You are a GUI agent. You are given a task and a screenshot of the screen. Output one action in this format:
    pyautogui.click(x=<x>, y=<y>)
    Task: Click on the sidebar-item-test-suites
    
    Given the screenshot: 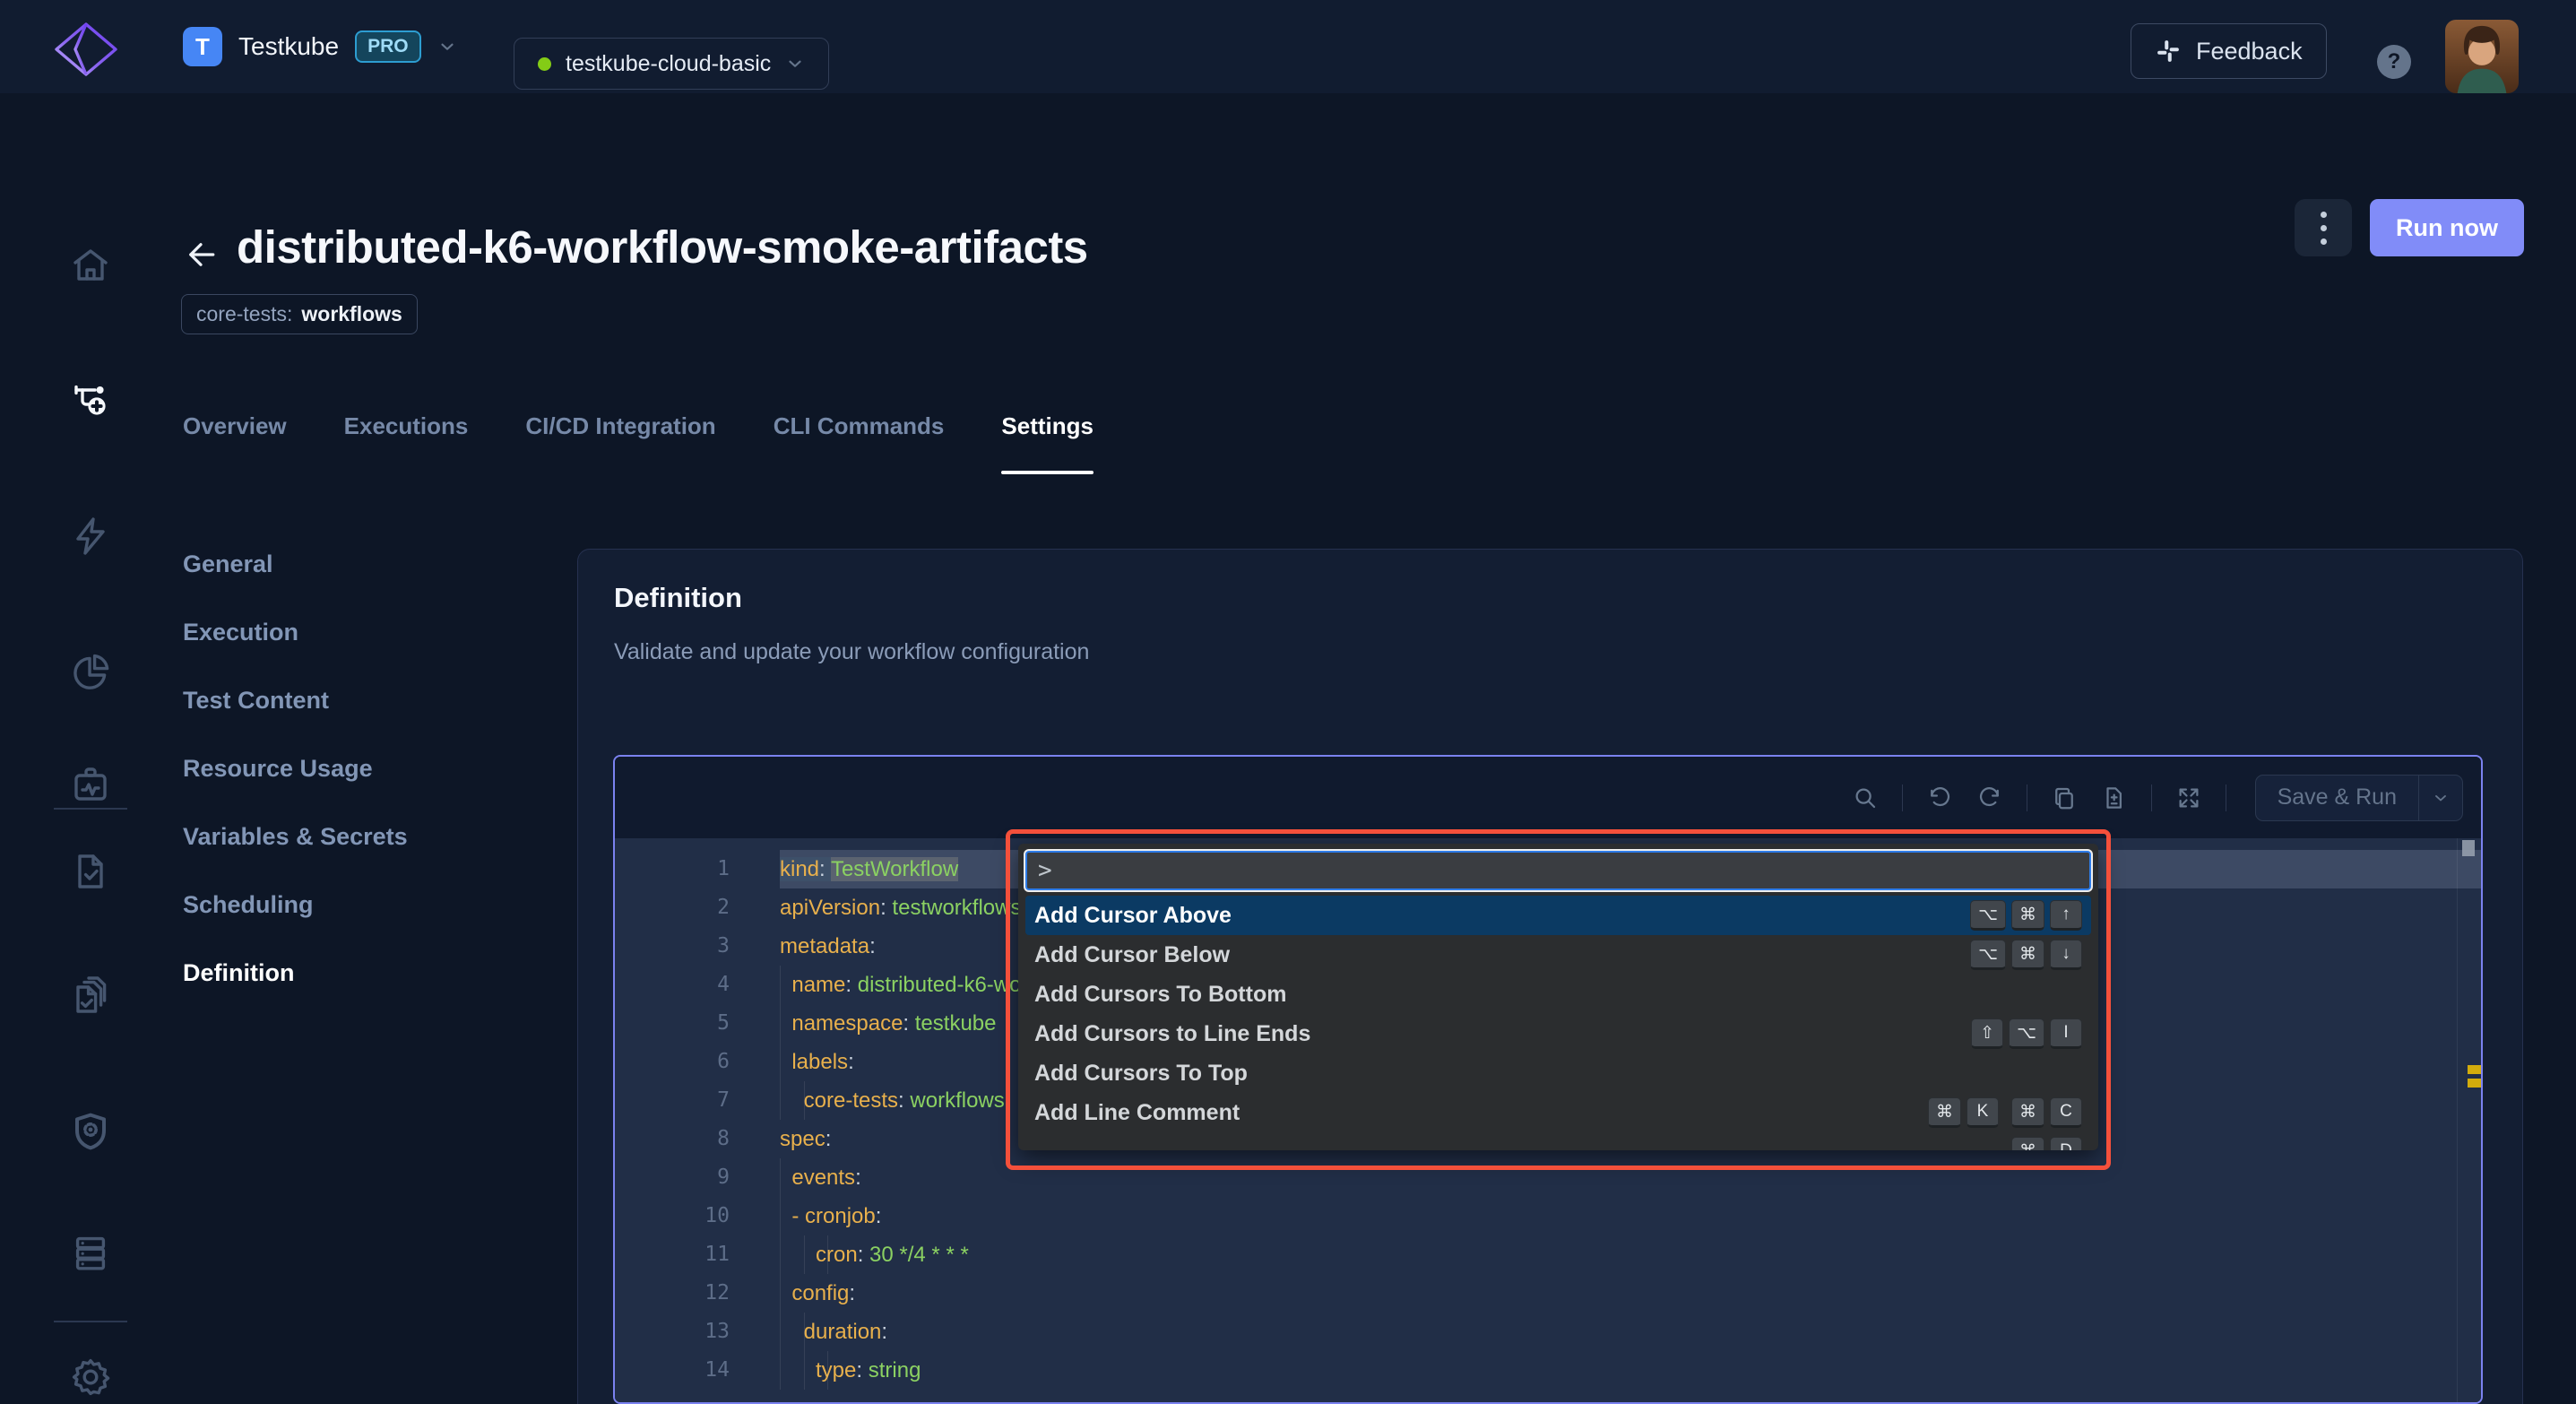 What is the action you would take?
    pyautogui.click(x=90, y=996)
    